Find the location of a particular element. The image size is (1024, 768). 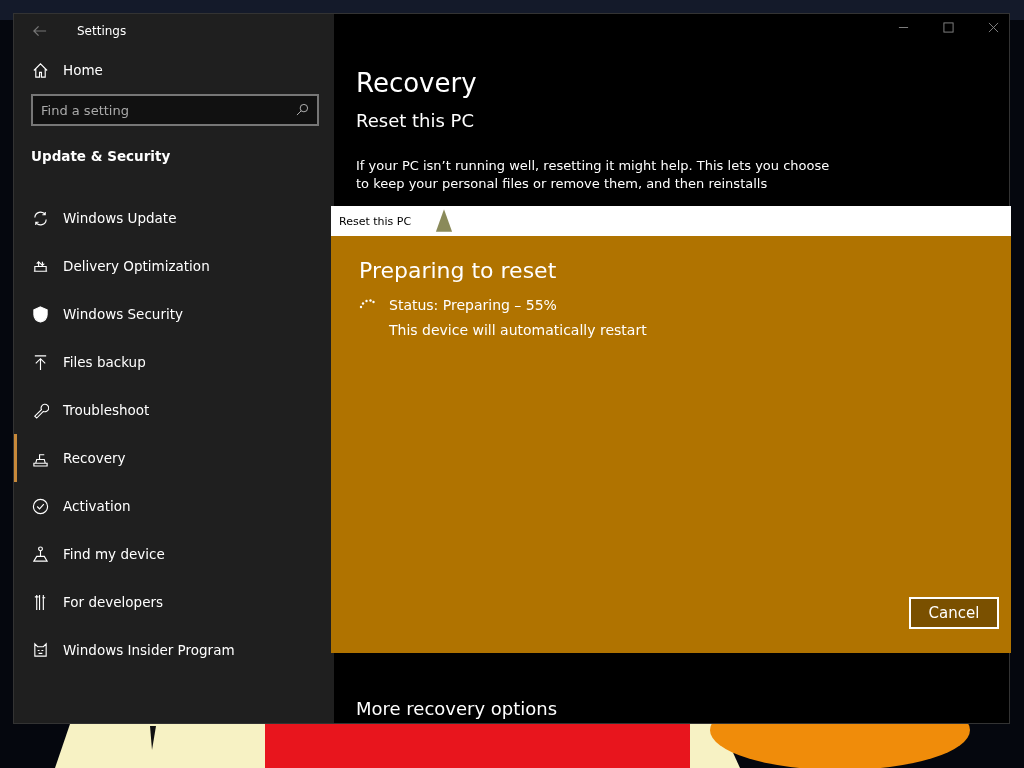

description-text: to keep your personal files or remove them, and then reinstalls is located at coordinates (562, 184).